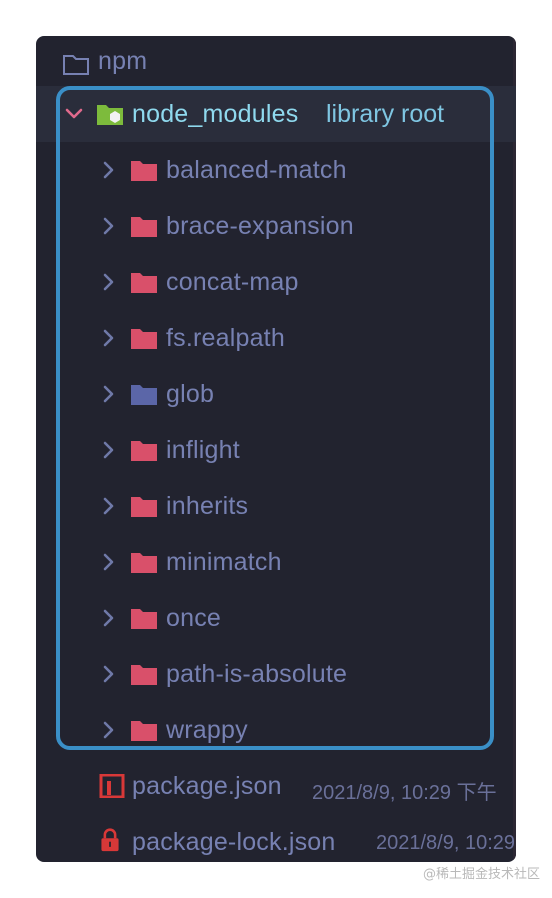  I want to click on tree-item-brace-expansion: brace-expansion, so click(276, 226).